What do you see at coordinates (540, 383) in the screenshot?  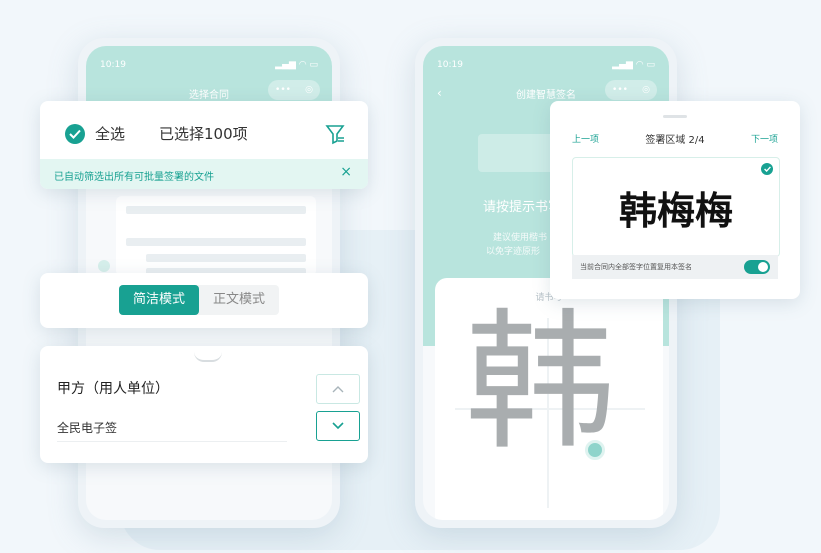 I see `handwritten-char: 韩` at bounding box center [540, 383].